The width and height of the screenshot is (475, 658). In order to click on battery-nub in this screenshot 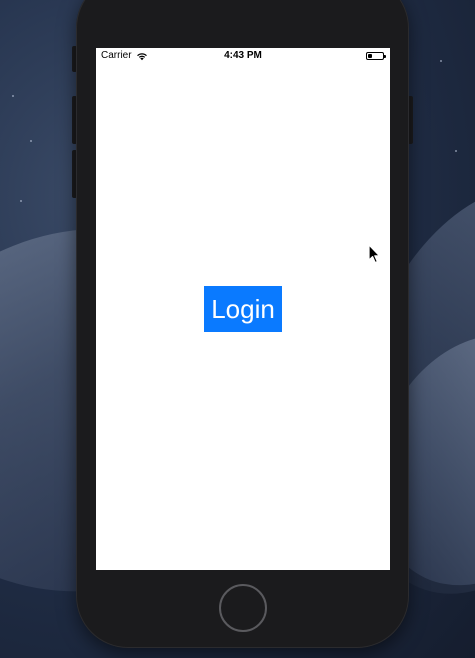, I will do `click(385, 56)`.